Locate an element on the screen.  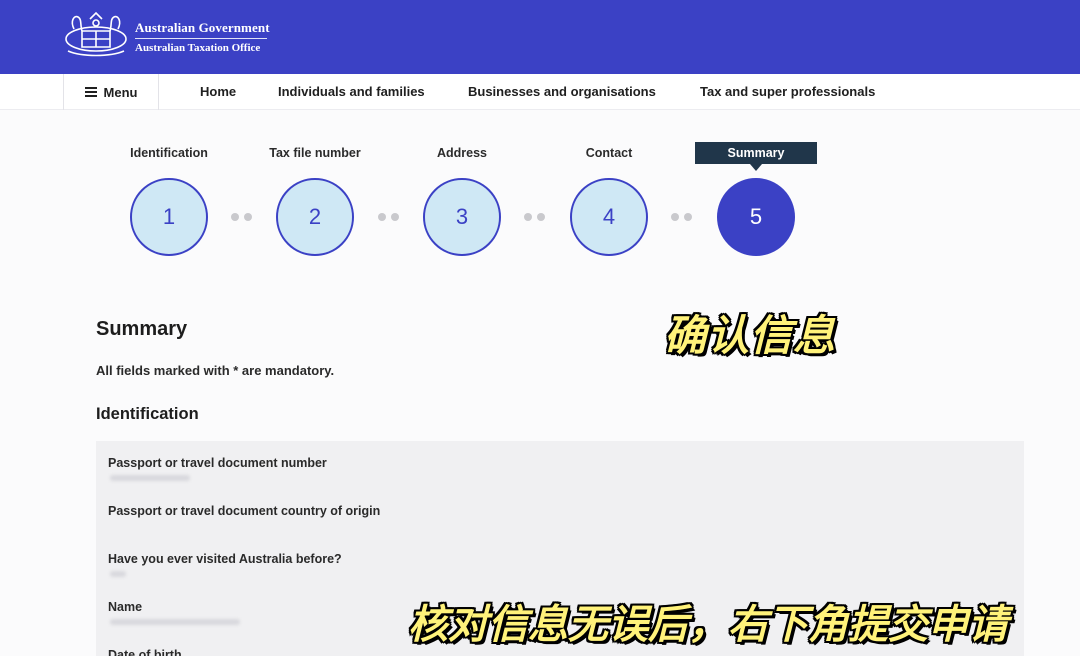
hamburger-icon is located at coordinates (90, 92).